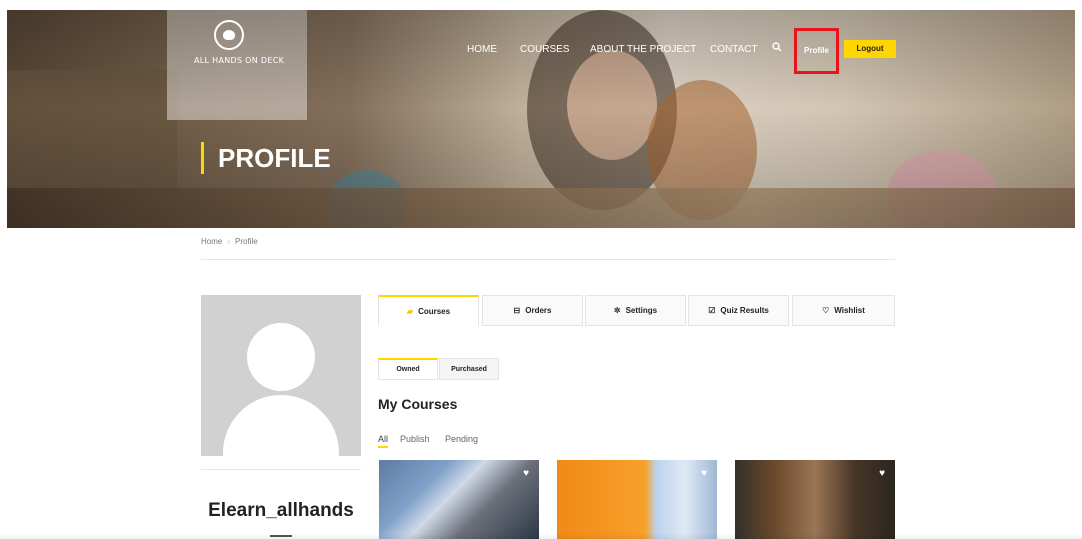 This screenshot has width=1082, height=539. I want to click on site-logo: ALL HANDS ON DECK, so click(239, 42).